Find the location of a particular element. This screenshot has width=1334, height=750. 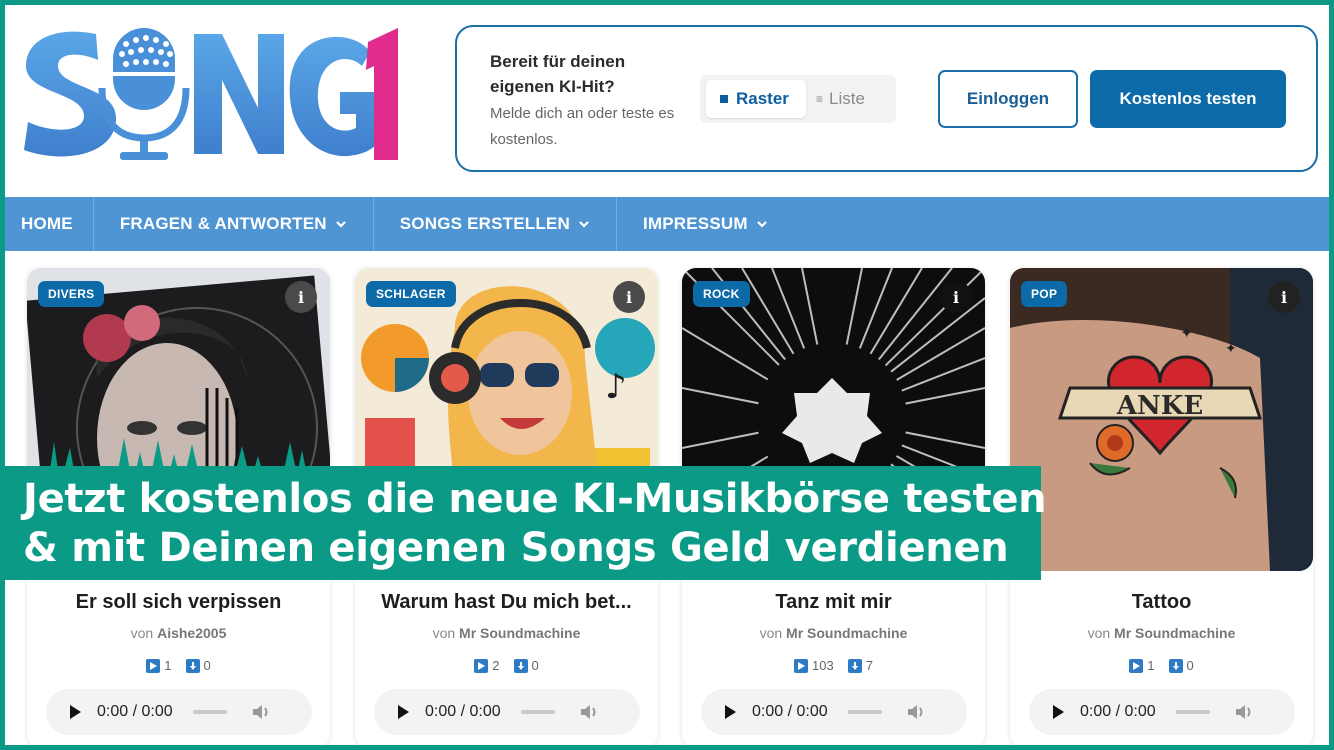

download-count-value: 7 is located at coordinates (869, 665).